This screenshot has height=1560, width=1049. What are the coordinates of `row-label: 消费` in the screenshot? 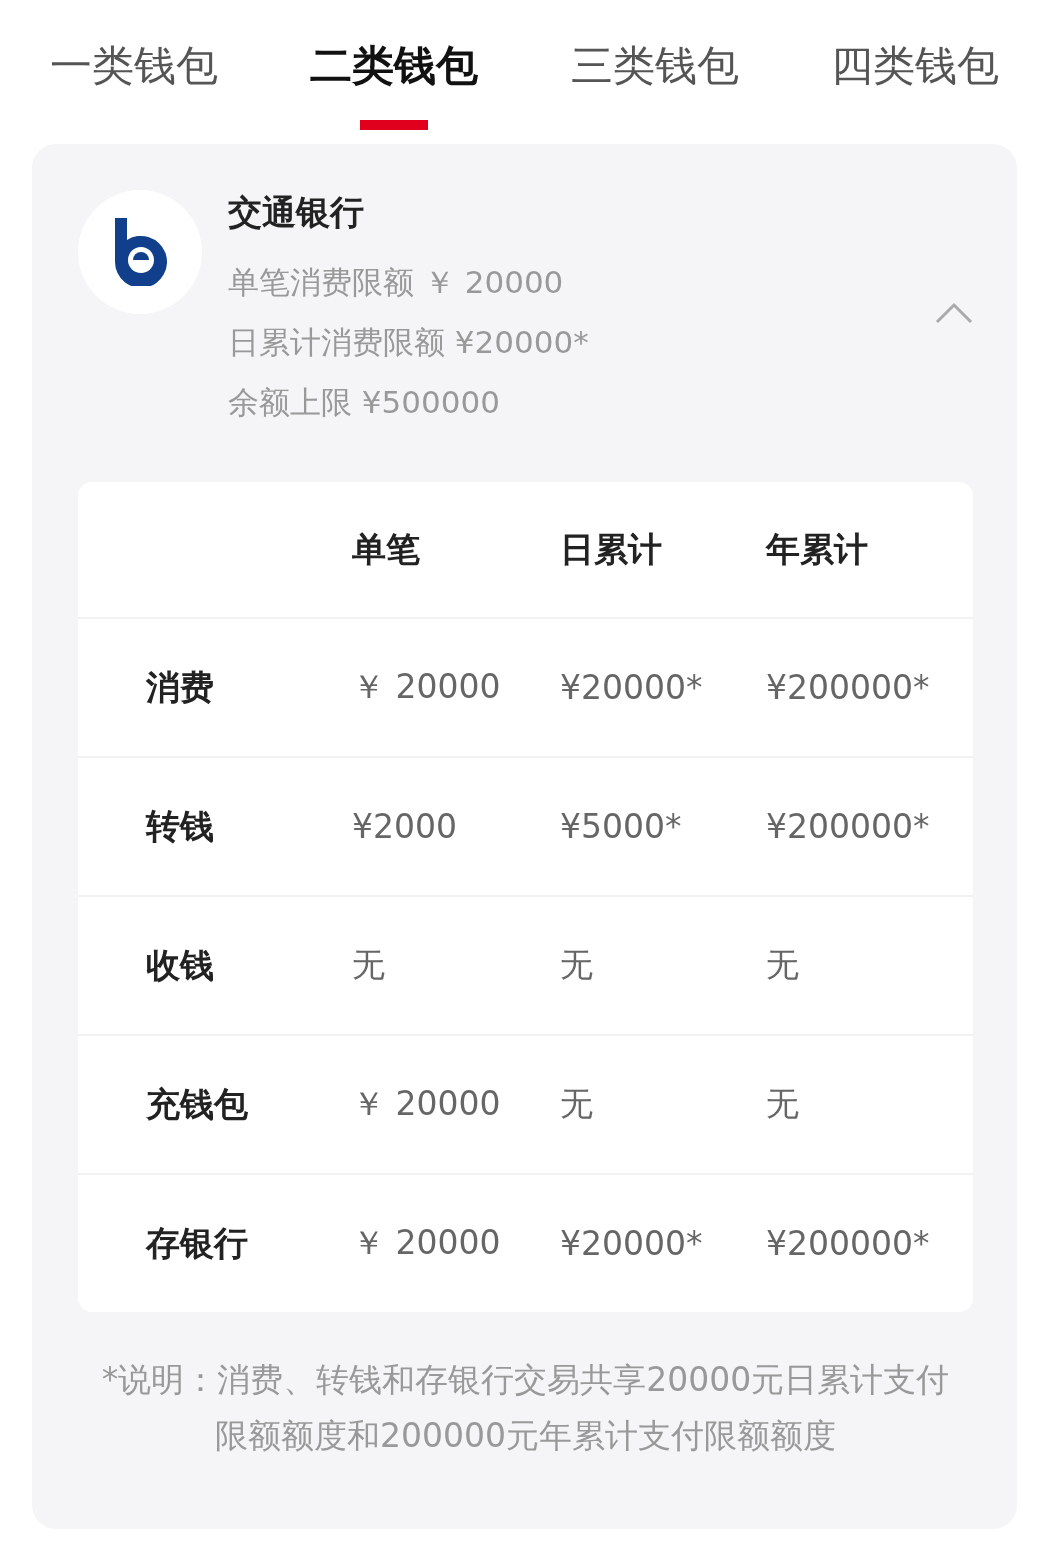 It's located at (180, 687).